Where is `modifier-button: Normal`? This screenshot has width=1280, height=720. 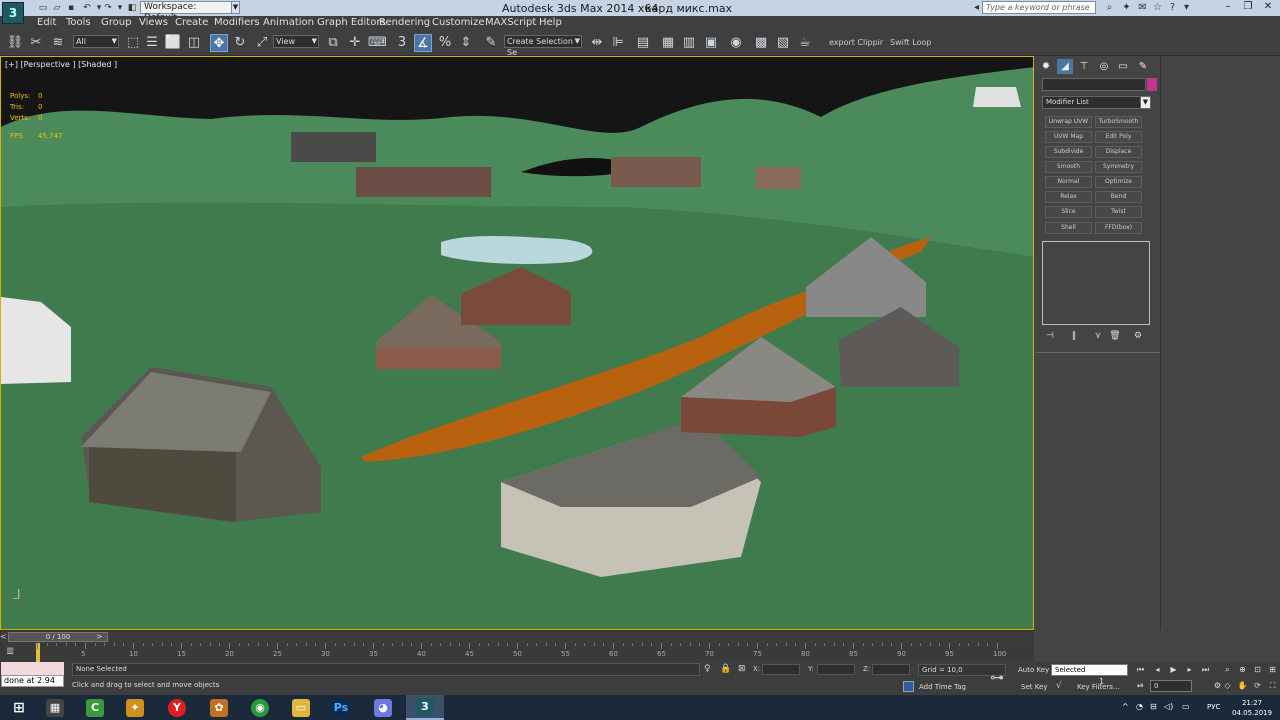 modifier-button: Normal is located at coordinates (1068, 182).